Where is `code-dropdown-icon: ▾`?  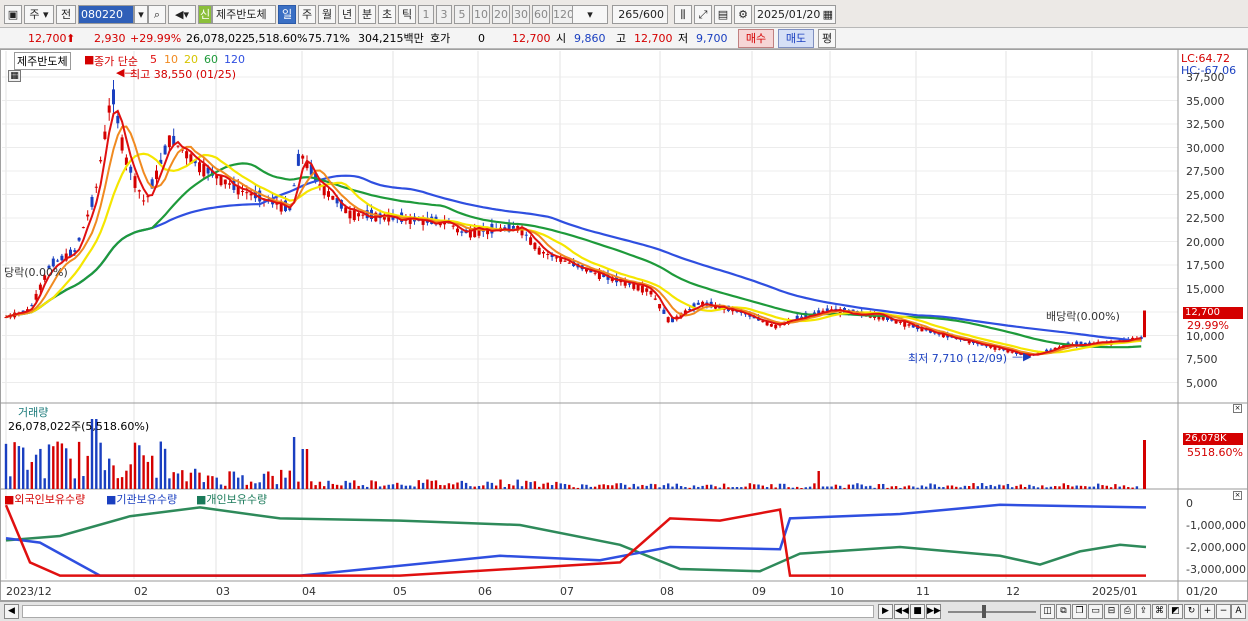
code-dropdown-icon: ▾ is located at coordinates (141, 14).